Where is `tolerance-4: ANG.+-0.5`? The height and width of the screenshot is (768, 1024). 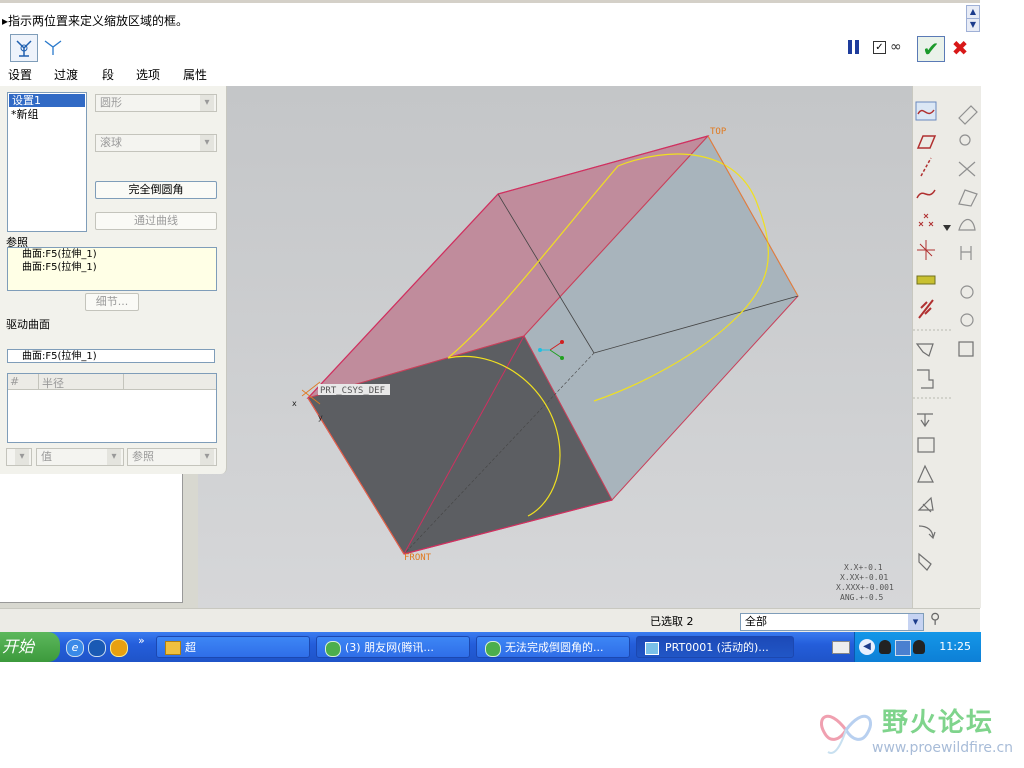
tolerance-4: ANG.+-0.5 is located at coordinates (862, 597).